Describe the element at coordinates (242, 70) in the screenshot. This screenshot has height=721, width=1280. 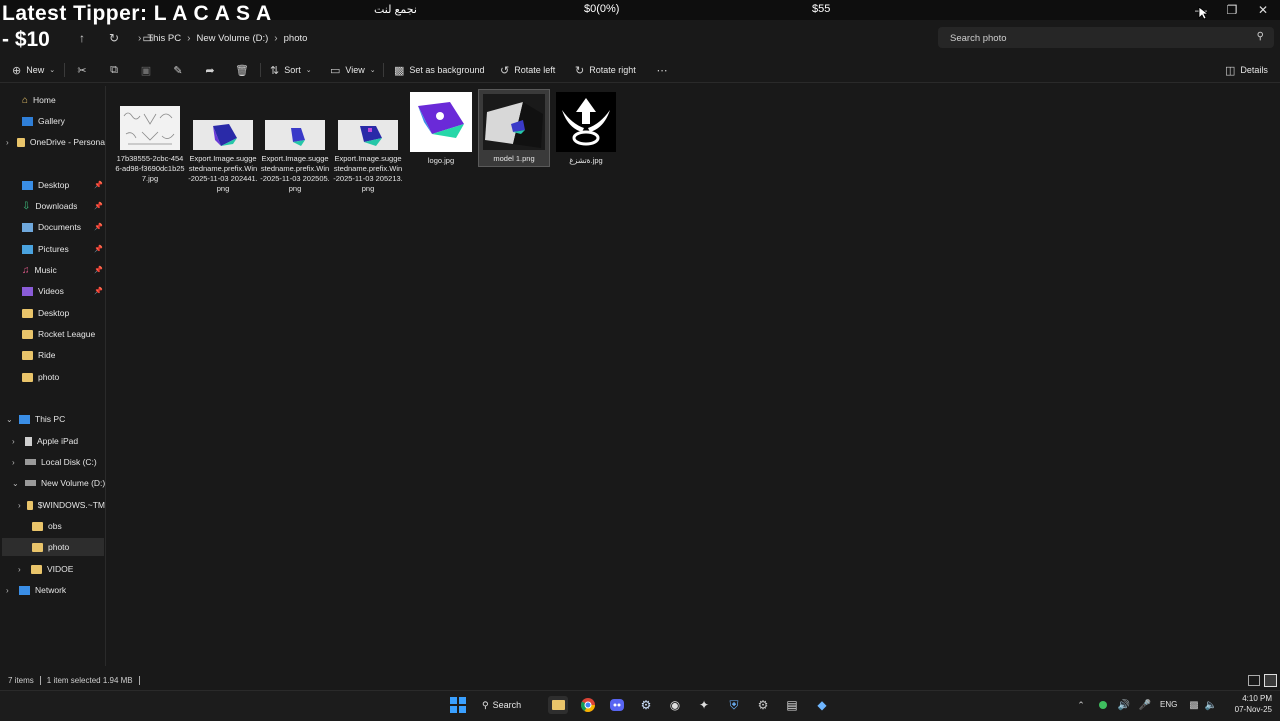
I see `delete-icon: 🗑` at that location.